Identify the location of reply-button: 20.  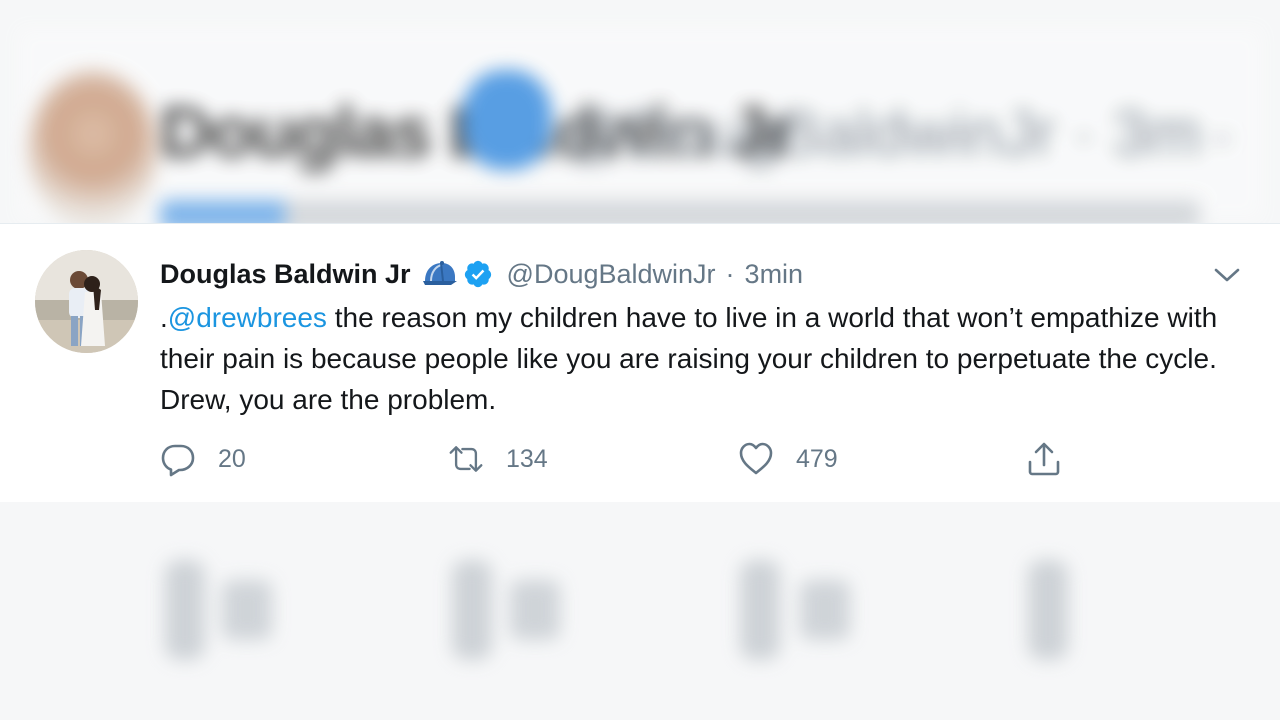
(203, 459).